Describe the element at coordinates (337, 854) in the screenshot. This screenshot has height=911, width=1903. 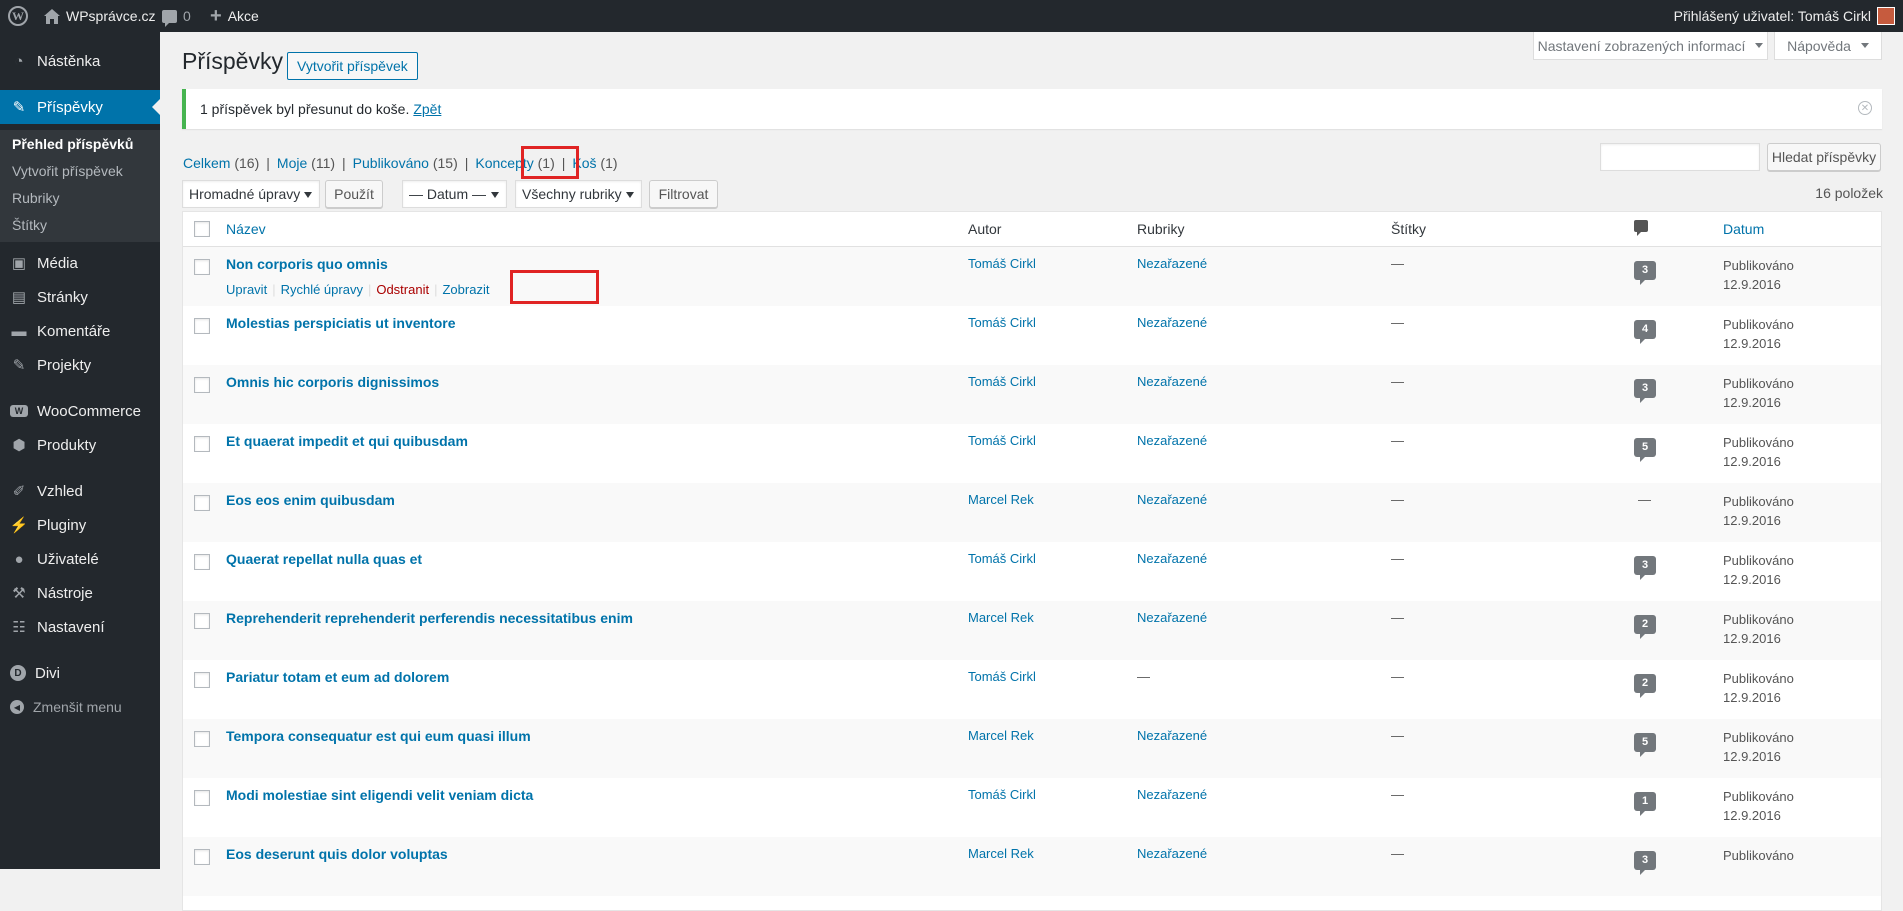
I see `post-title-link: Eos deserunt quis dolor voluptas` at that location.